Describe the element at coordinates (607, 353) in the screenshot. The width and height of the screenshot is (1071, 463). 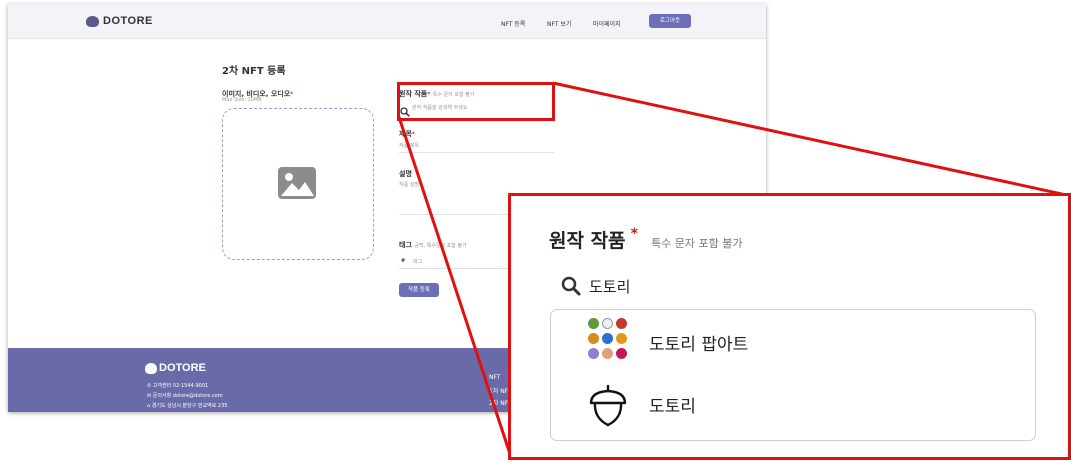
I see `acorn-dot-peach` at that location.